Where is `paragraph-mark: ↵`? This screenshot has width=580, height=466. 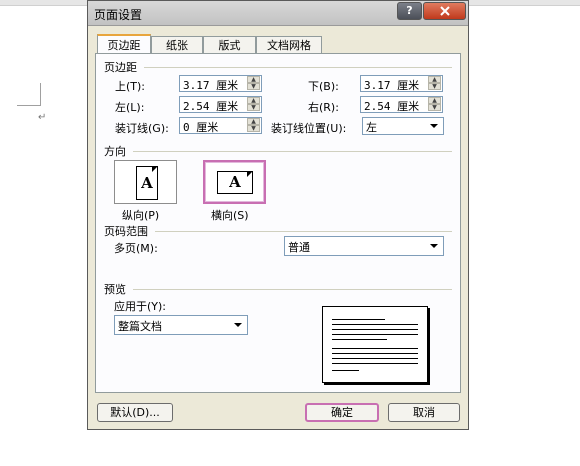 paragraph-mark: ↵ is located at coordinates (42, 117).